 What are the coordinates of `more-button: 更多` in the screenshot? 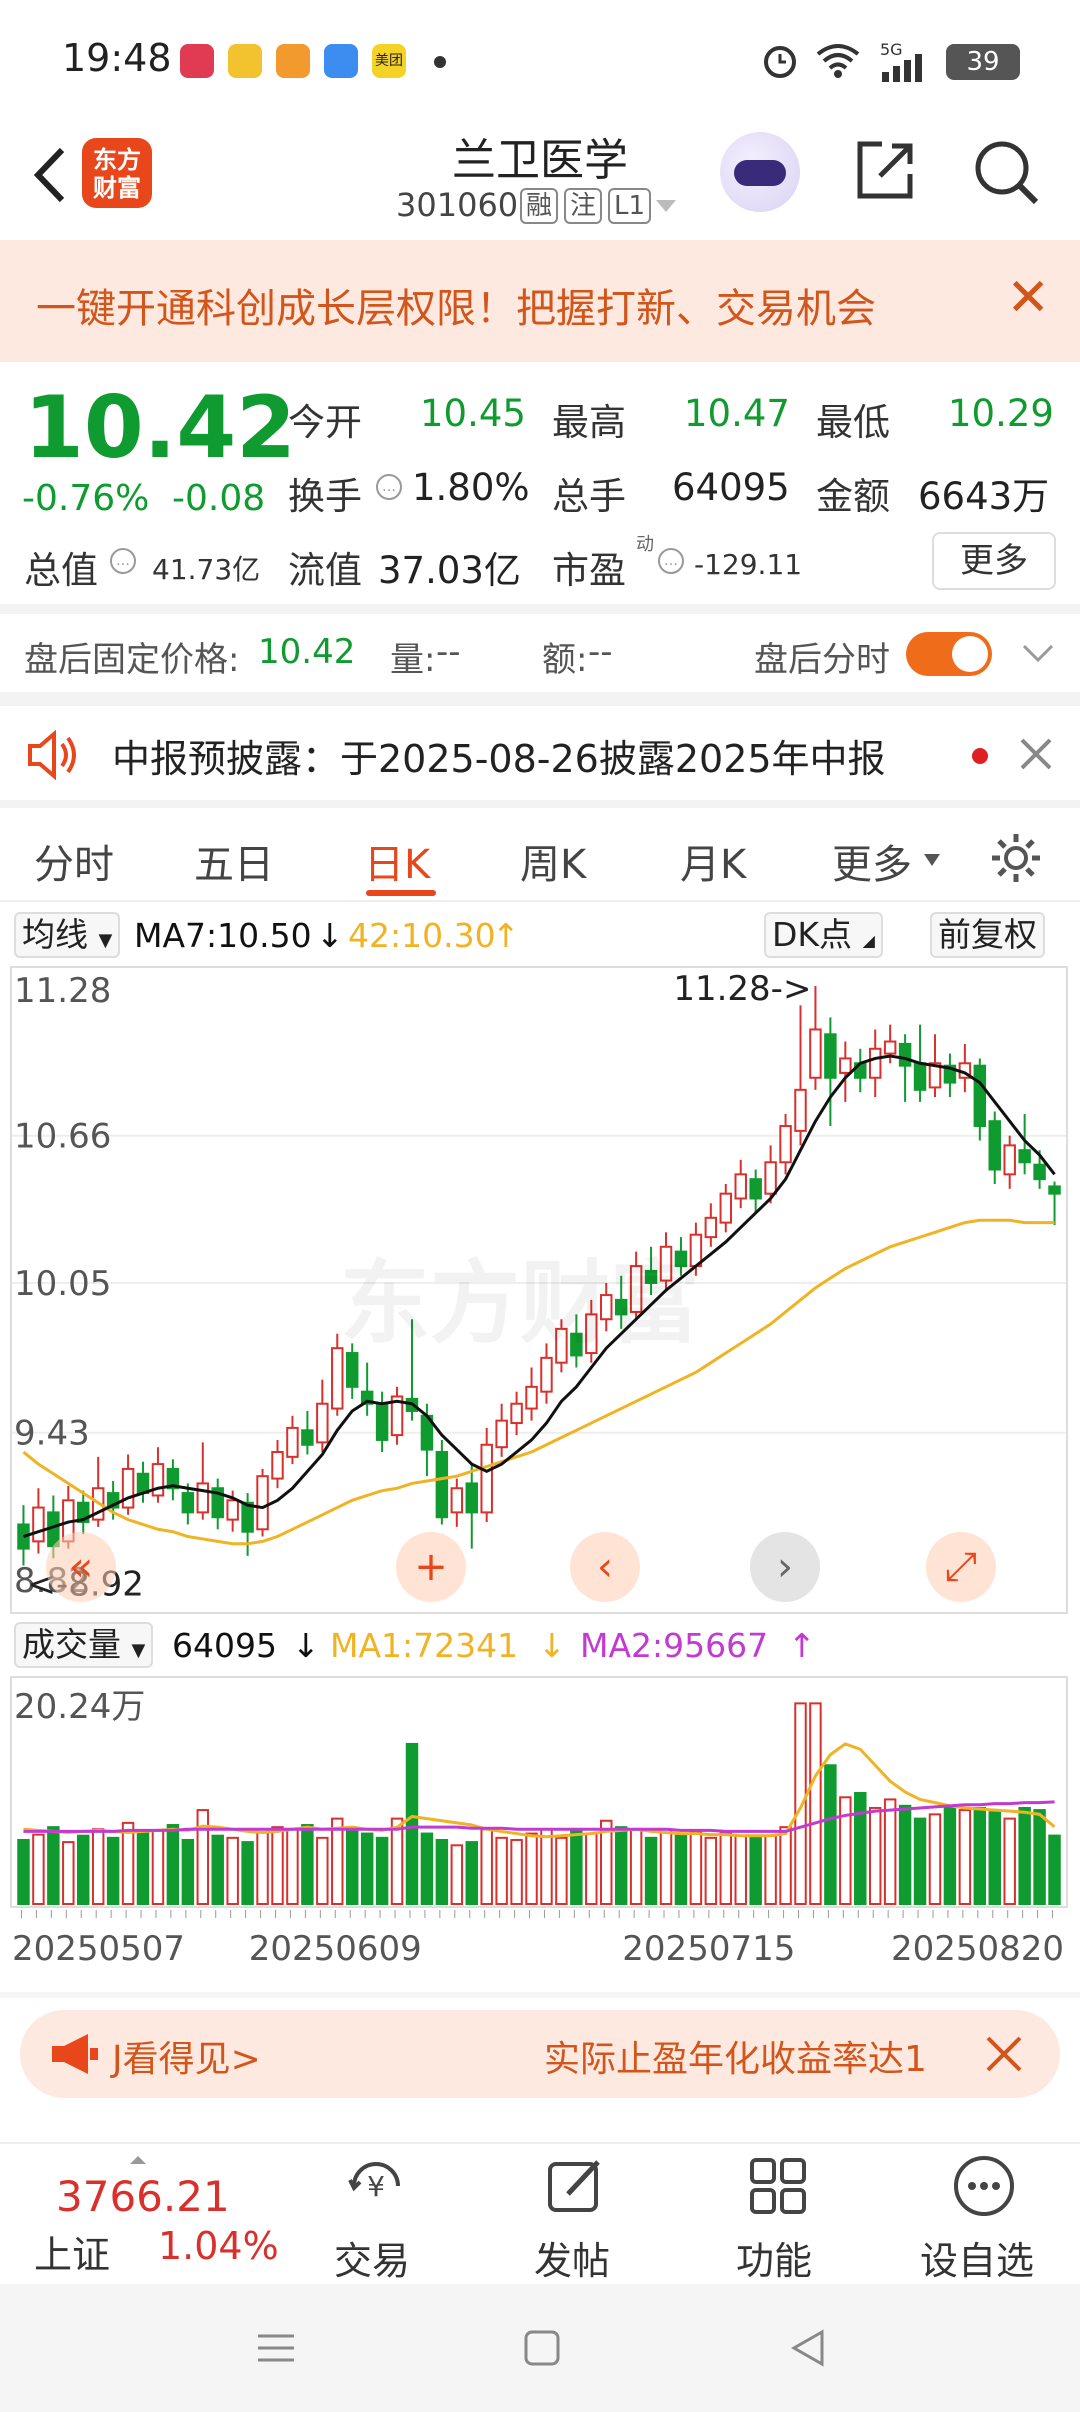 It's located at (994, 561).